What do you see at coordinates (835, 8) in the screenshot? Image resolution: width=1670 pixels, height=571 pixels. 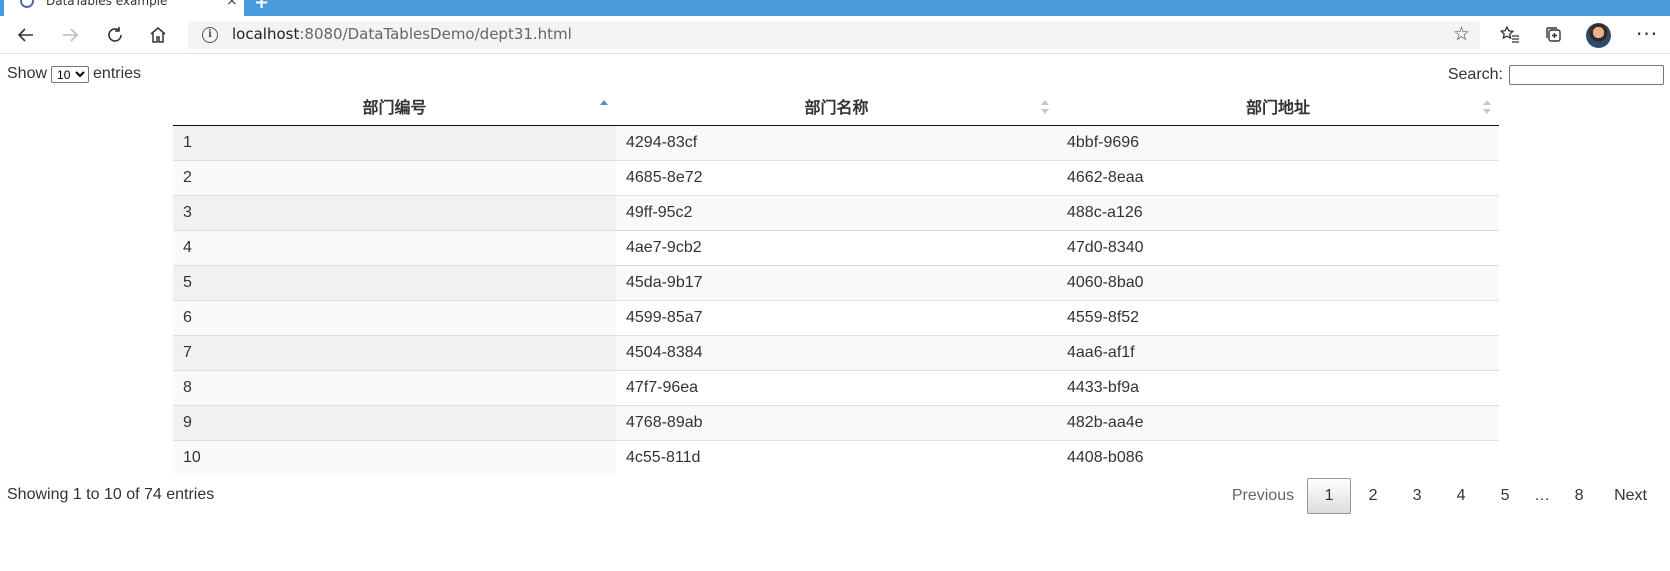 I see `tab-strip: DataTables example × +` at bounding box center [835, 8].